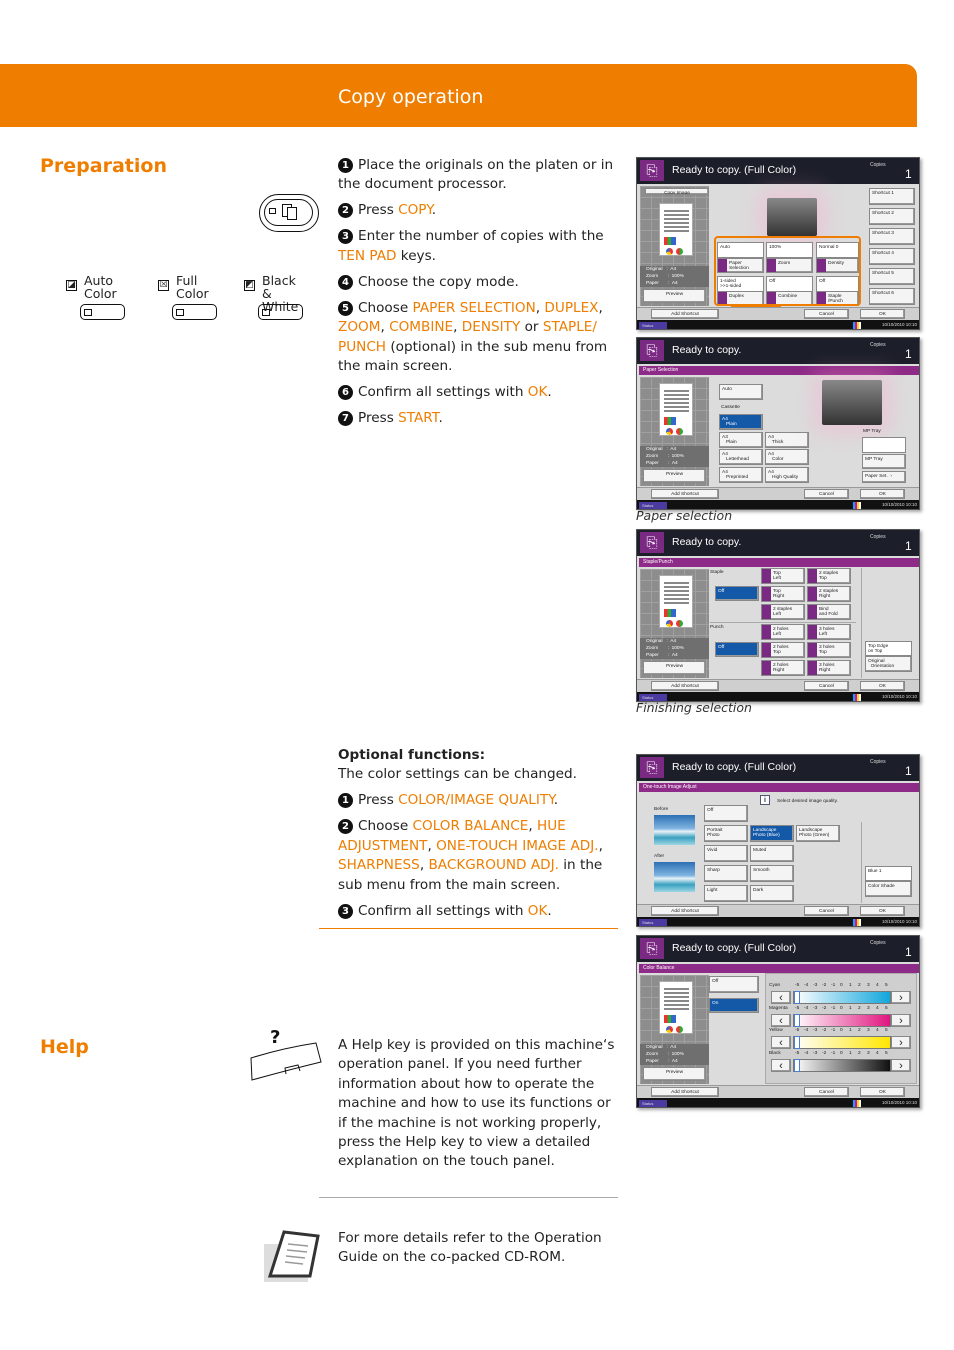 The image size is (954, 1350). I want to click on mode-button-0: ◪ Auto Color, so click(101, 298).